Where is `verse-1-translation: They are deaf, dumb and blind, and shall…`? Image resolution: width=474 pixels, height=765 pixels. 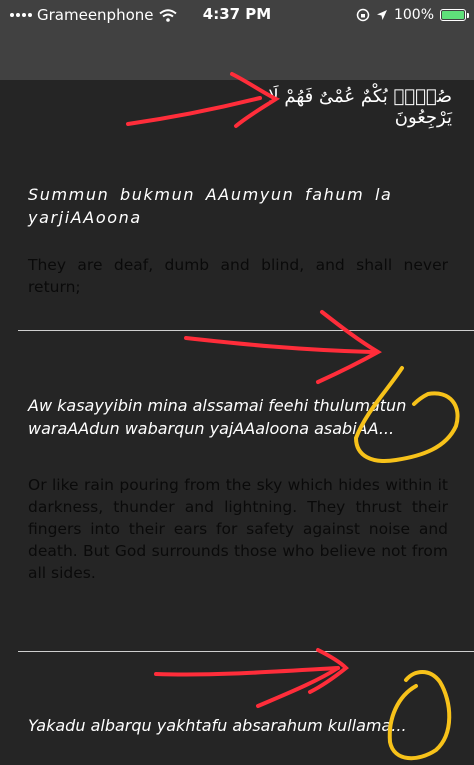
verse-1-translation: They are deaf, dumb and blind, and shall… is located at coordinates (238, 276).